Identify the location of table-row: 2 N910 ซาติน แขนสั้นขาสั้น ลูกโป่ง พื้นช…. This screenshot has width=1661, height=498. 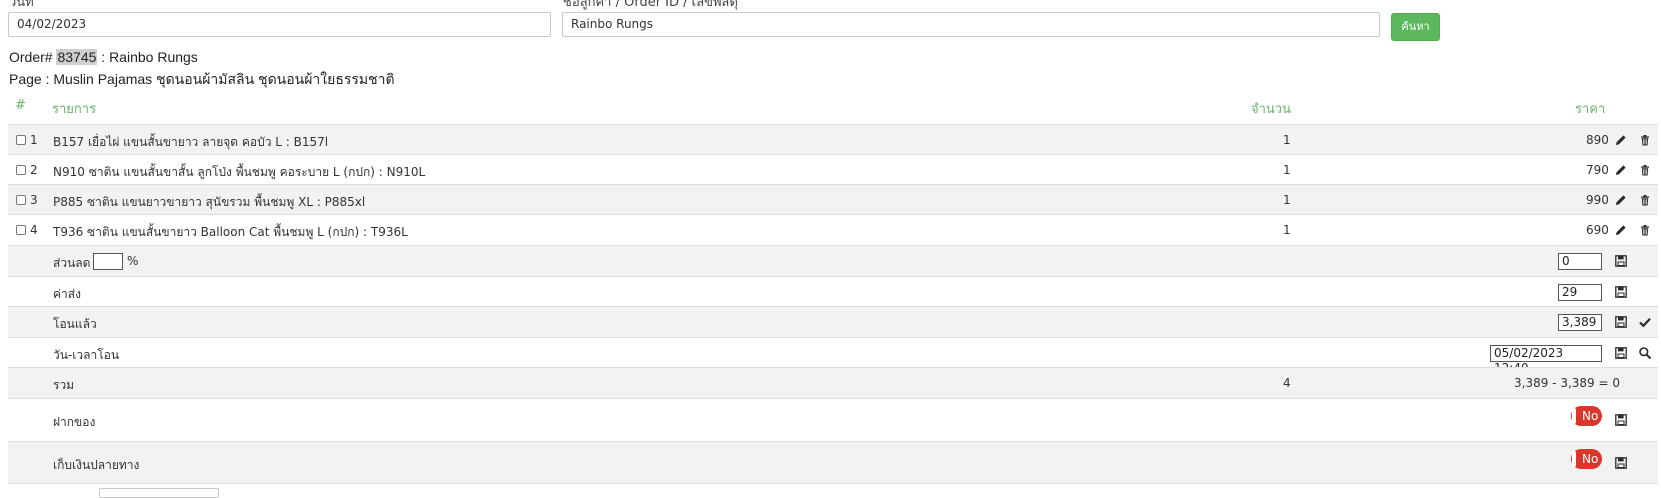
(833, 169).